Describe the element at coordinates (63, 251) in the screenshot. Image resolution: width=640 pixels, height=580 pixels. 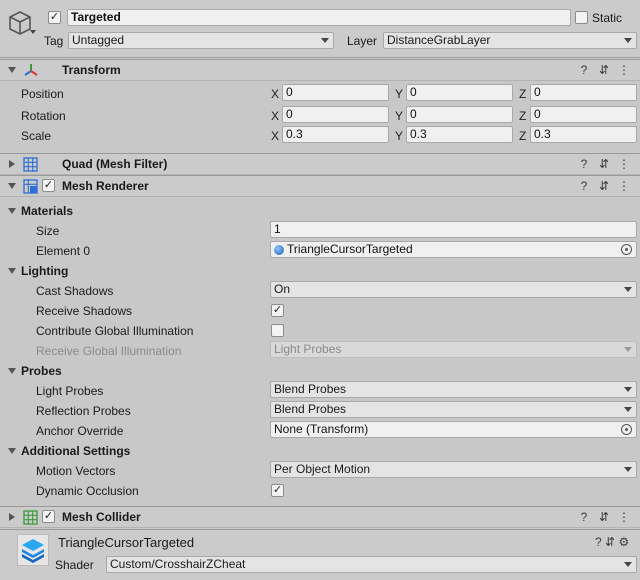
I see `element0-label: Element 0` at that location.